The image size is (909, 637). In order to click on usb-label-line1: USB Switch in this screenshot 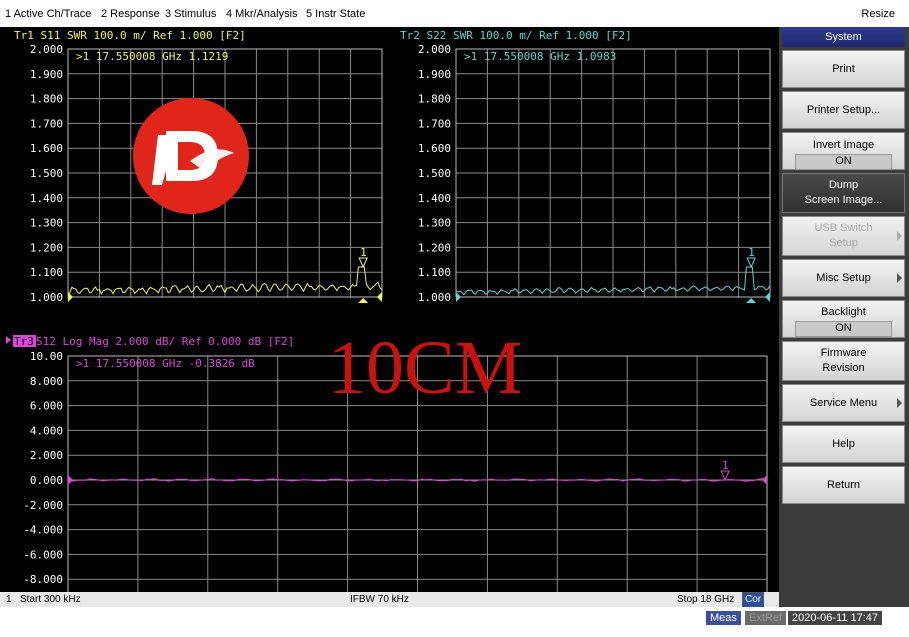, I will do `click(843, 228)`.